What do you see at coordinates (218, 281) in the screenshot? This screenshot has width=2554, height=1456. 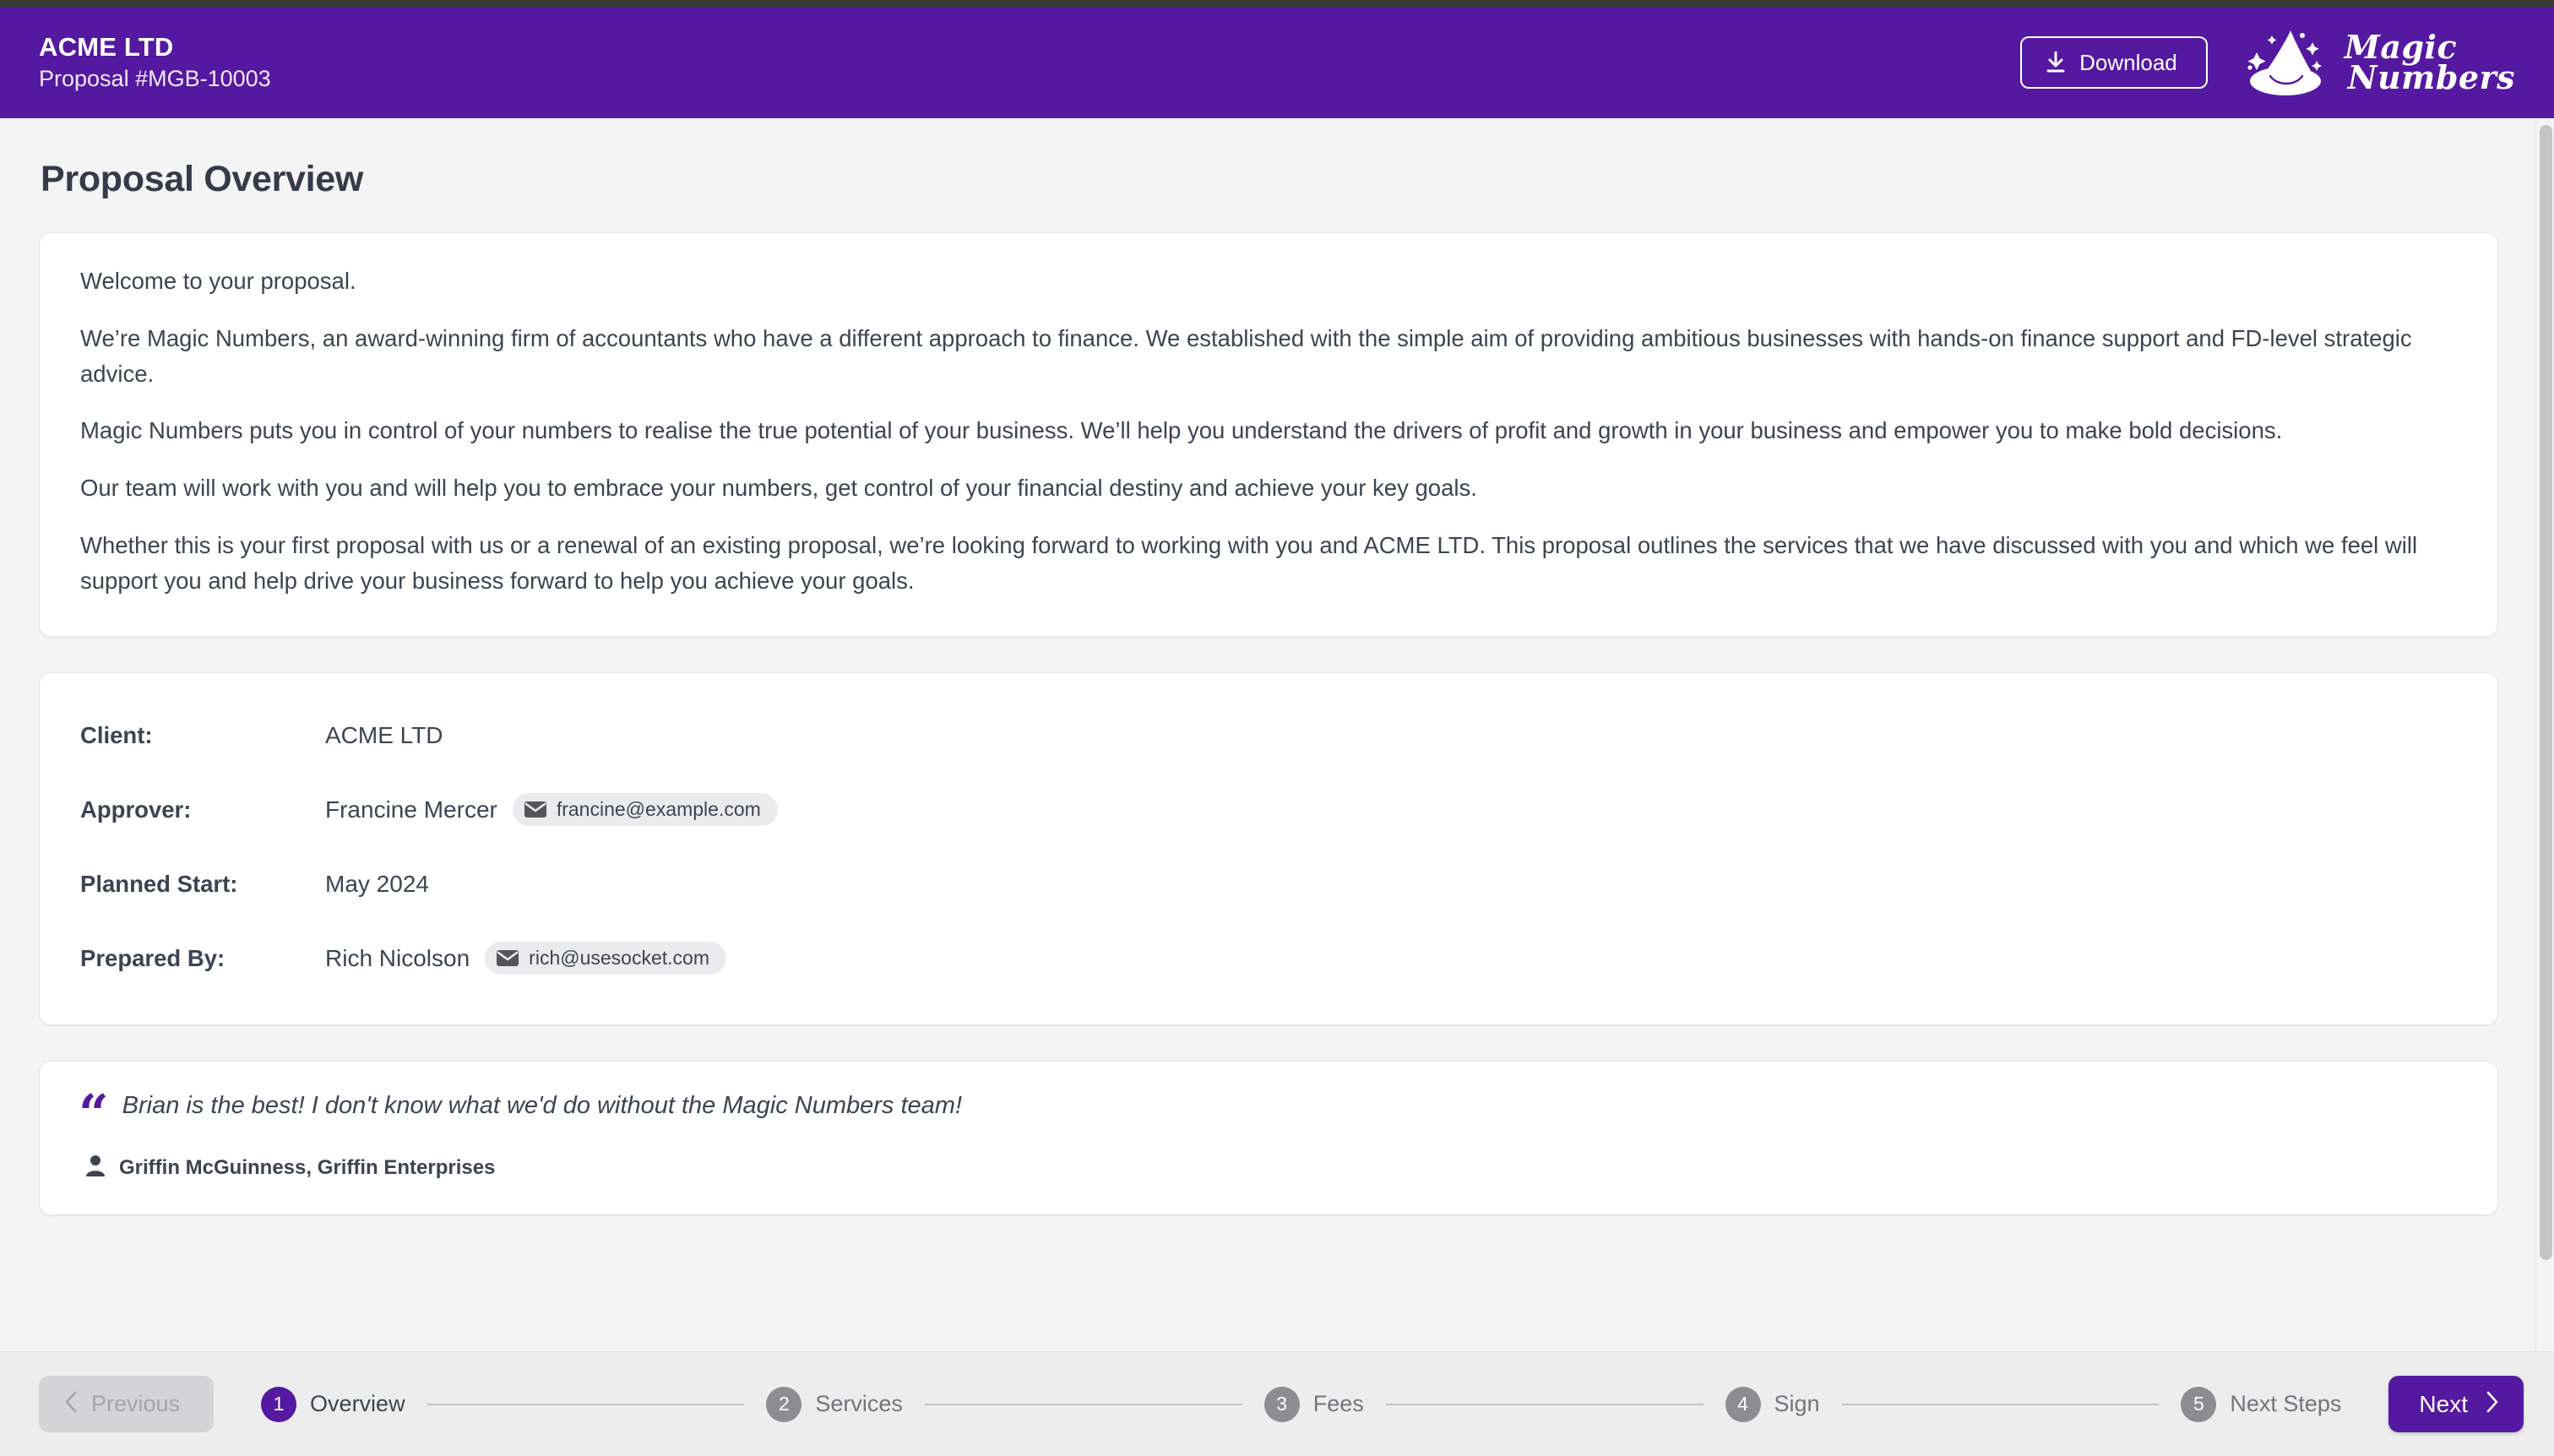 I see `intro-paragraph: Welcome to your proposal.` at bounding box center [218, 281].